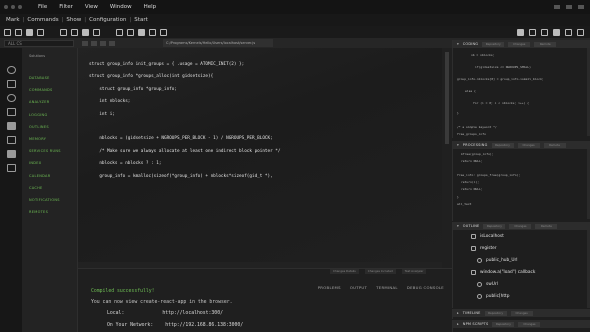 The width and height of the screenshot is (590, 332). I want to click on tab-debug-console: DEBUG CONSOLE, so click(425, 287).